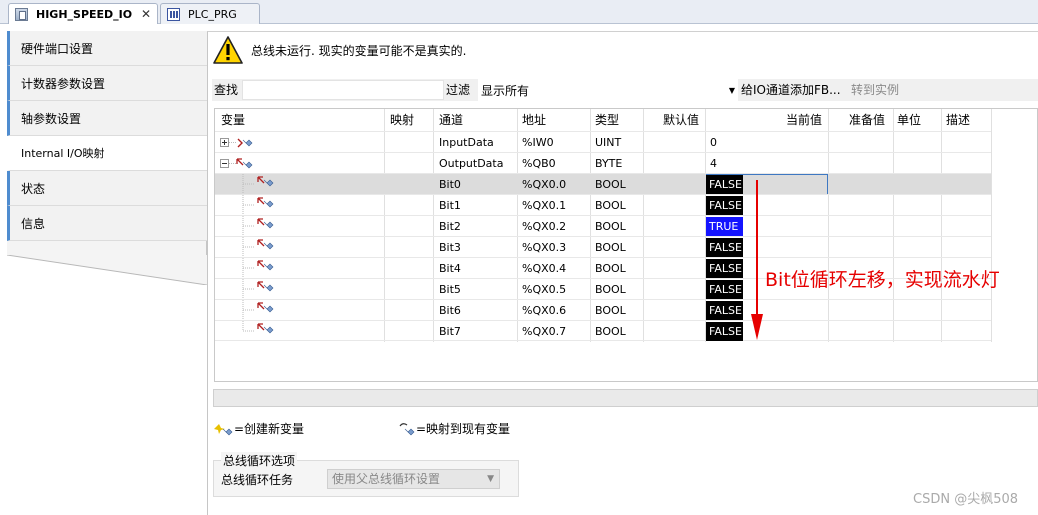 This screenshot has width=1038, height=515. I want to click on address-cell: %QX0.4, so click(544, 268).